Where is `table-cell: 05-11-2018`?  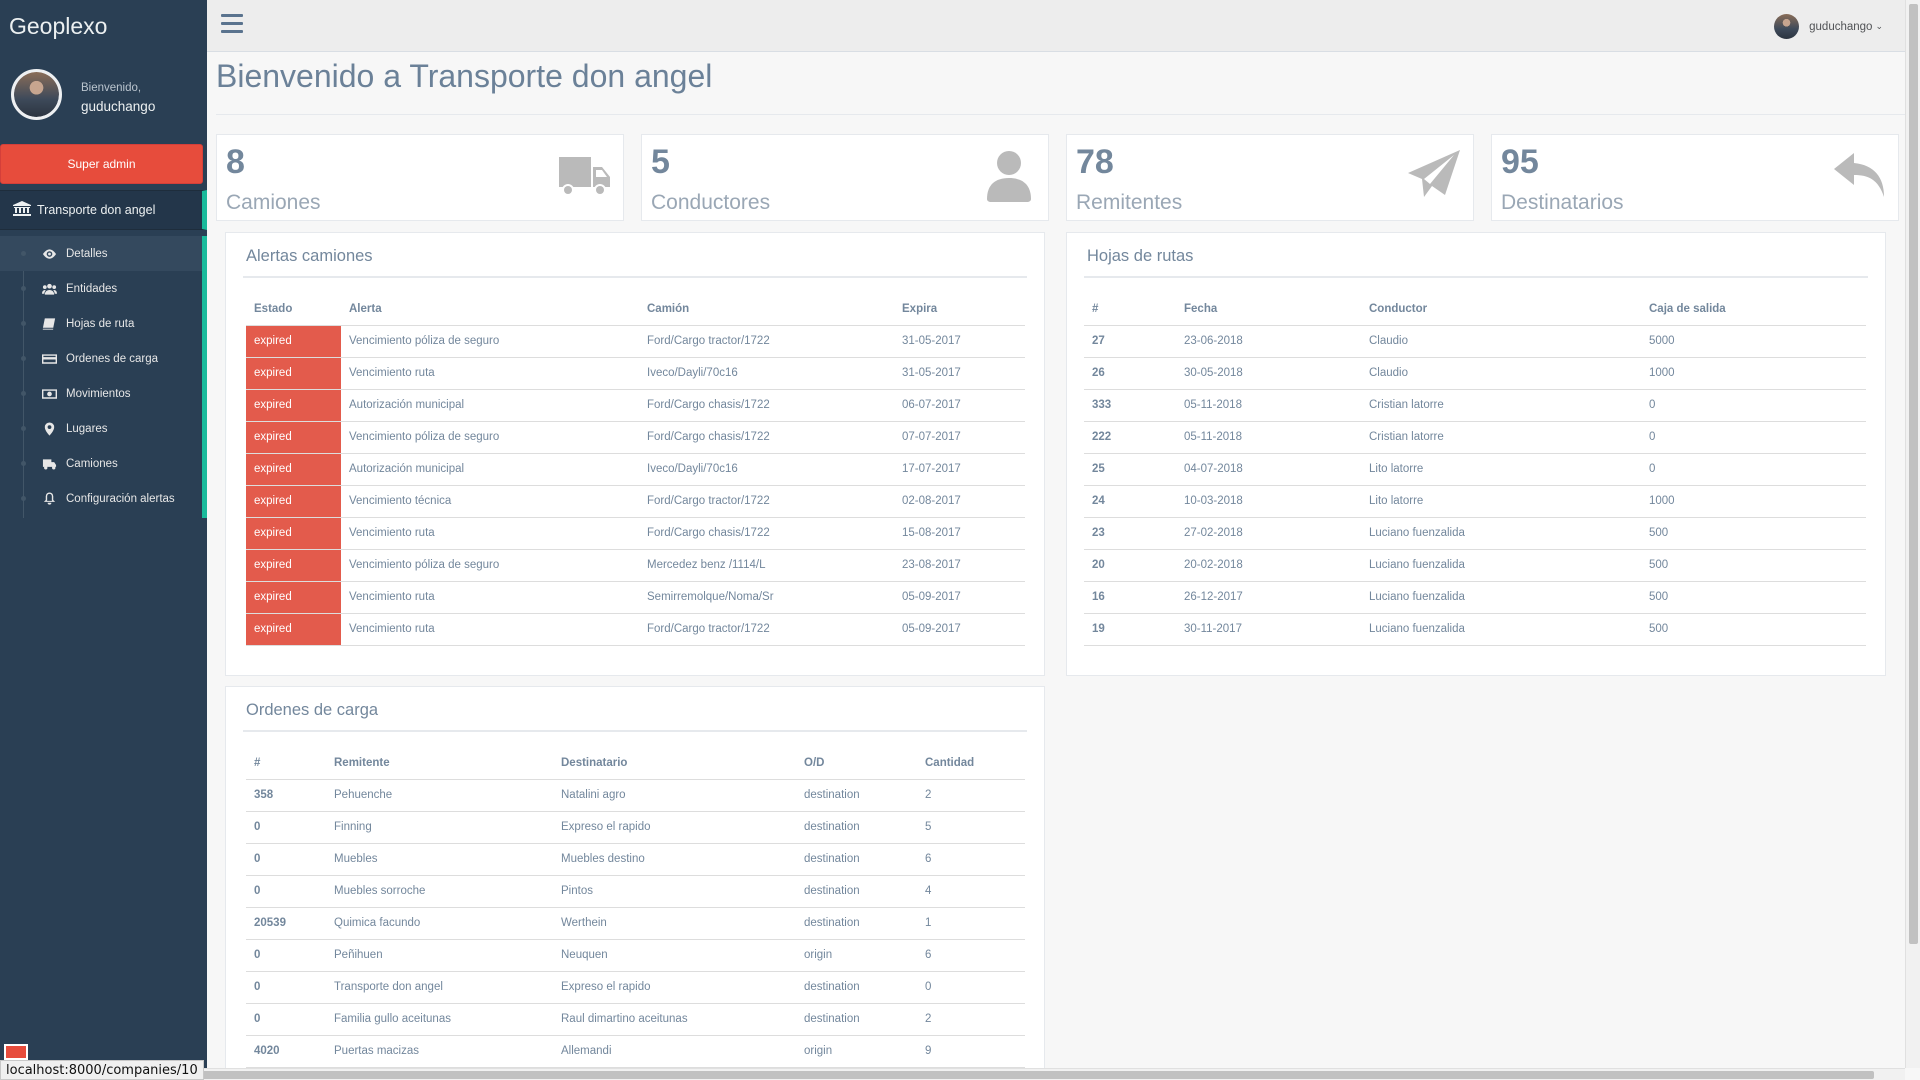 table-cell: 05-11-2018 is located at coordinates (1268, 405).